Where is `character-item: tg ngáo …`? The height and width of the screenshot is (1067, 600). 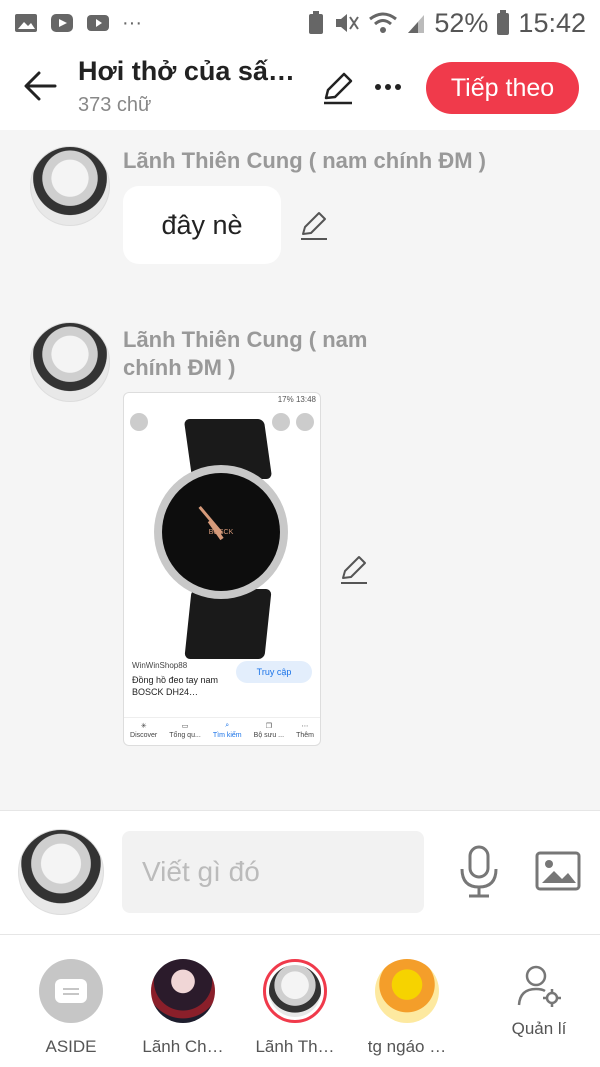 character-item: tg ngáo … is located at coordinates (407, 1008).